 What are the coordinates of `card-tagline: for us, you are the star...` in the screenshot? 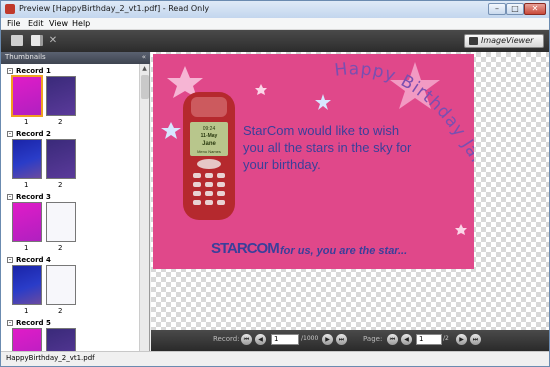 It's located at (344, 251).